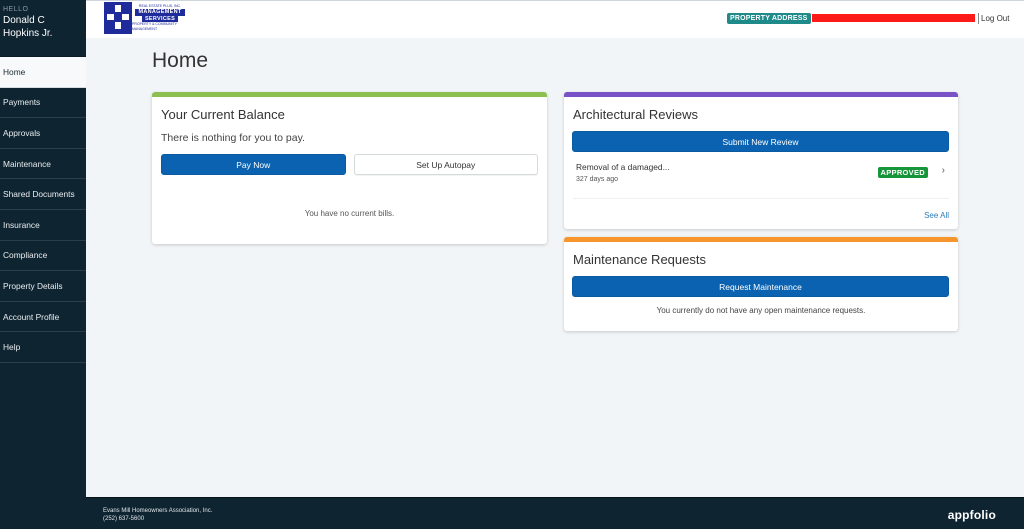 This screenshot has height=529, width=1024. What do you see at coordinates (993, 18) in the screenshot?
I see `logout-link: Log Out` at bounding box center [993, 18].